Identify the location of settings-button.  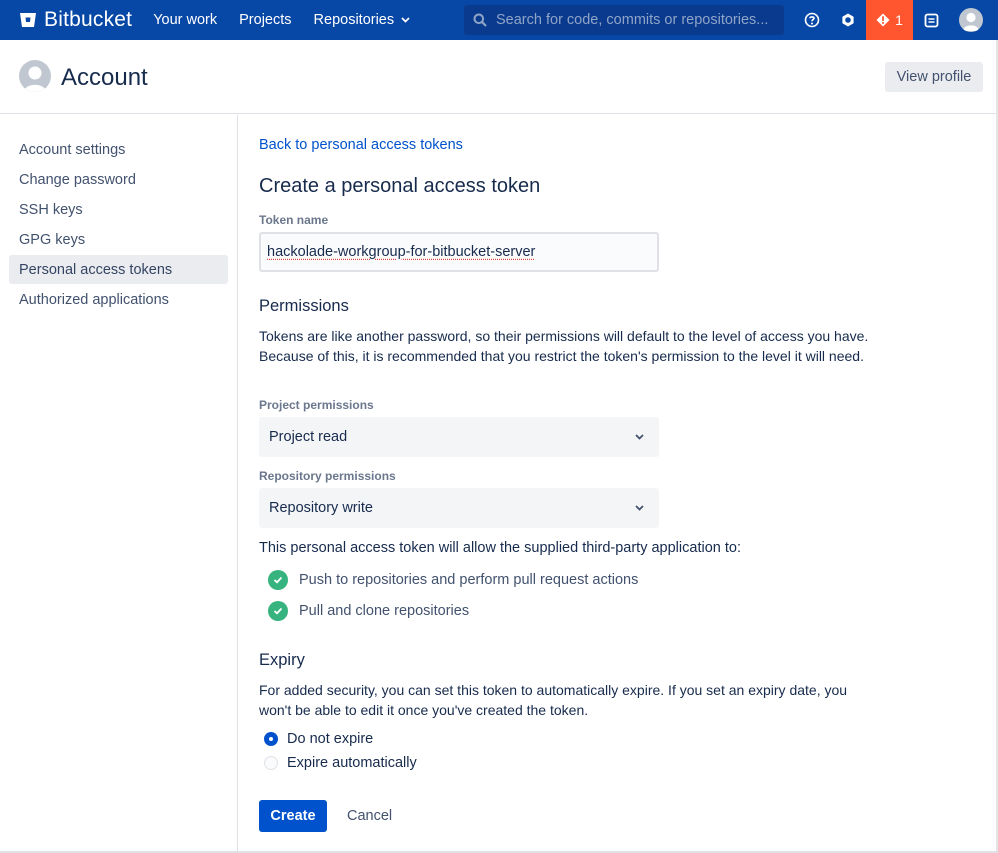
(848, 20).